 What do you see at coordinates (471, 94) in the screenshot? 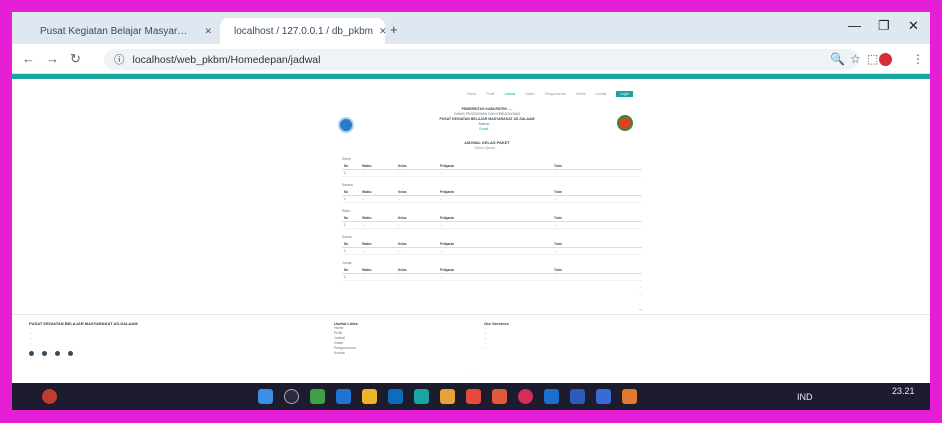
I see `nav-home: Home` at bounding box center [471, 94].